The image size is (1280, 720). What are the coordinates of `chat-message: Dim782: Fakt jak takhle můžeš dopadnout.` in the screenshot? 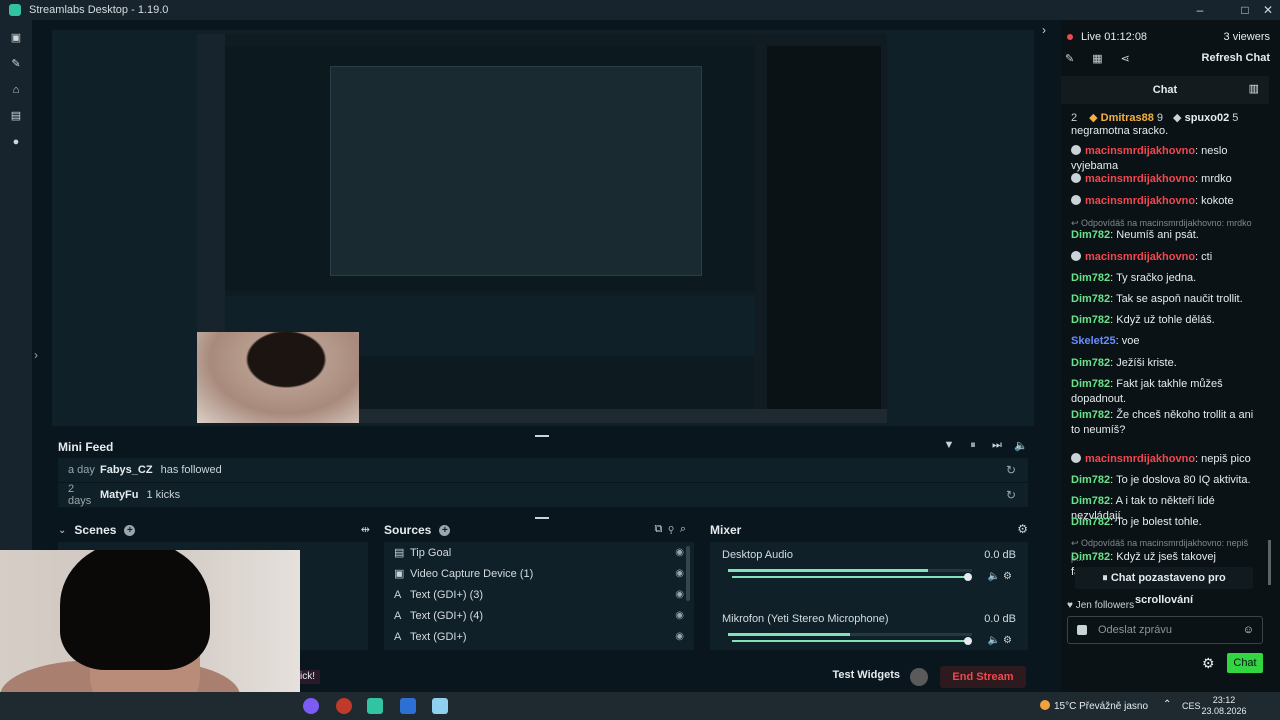 It's located at (1147, 391).